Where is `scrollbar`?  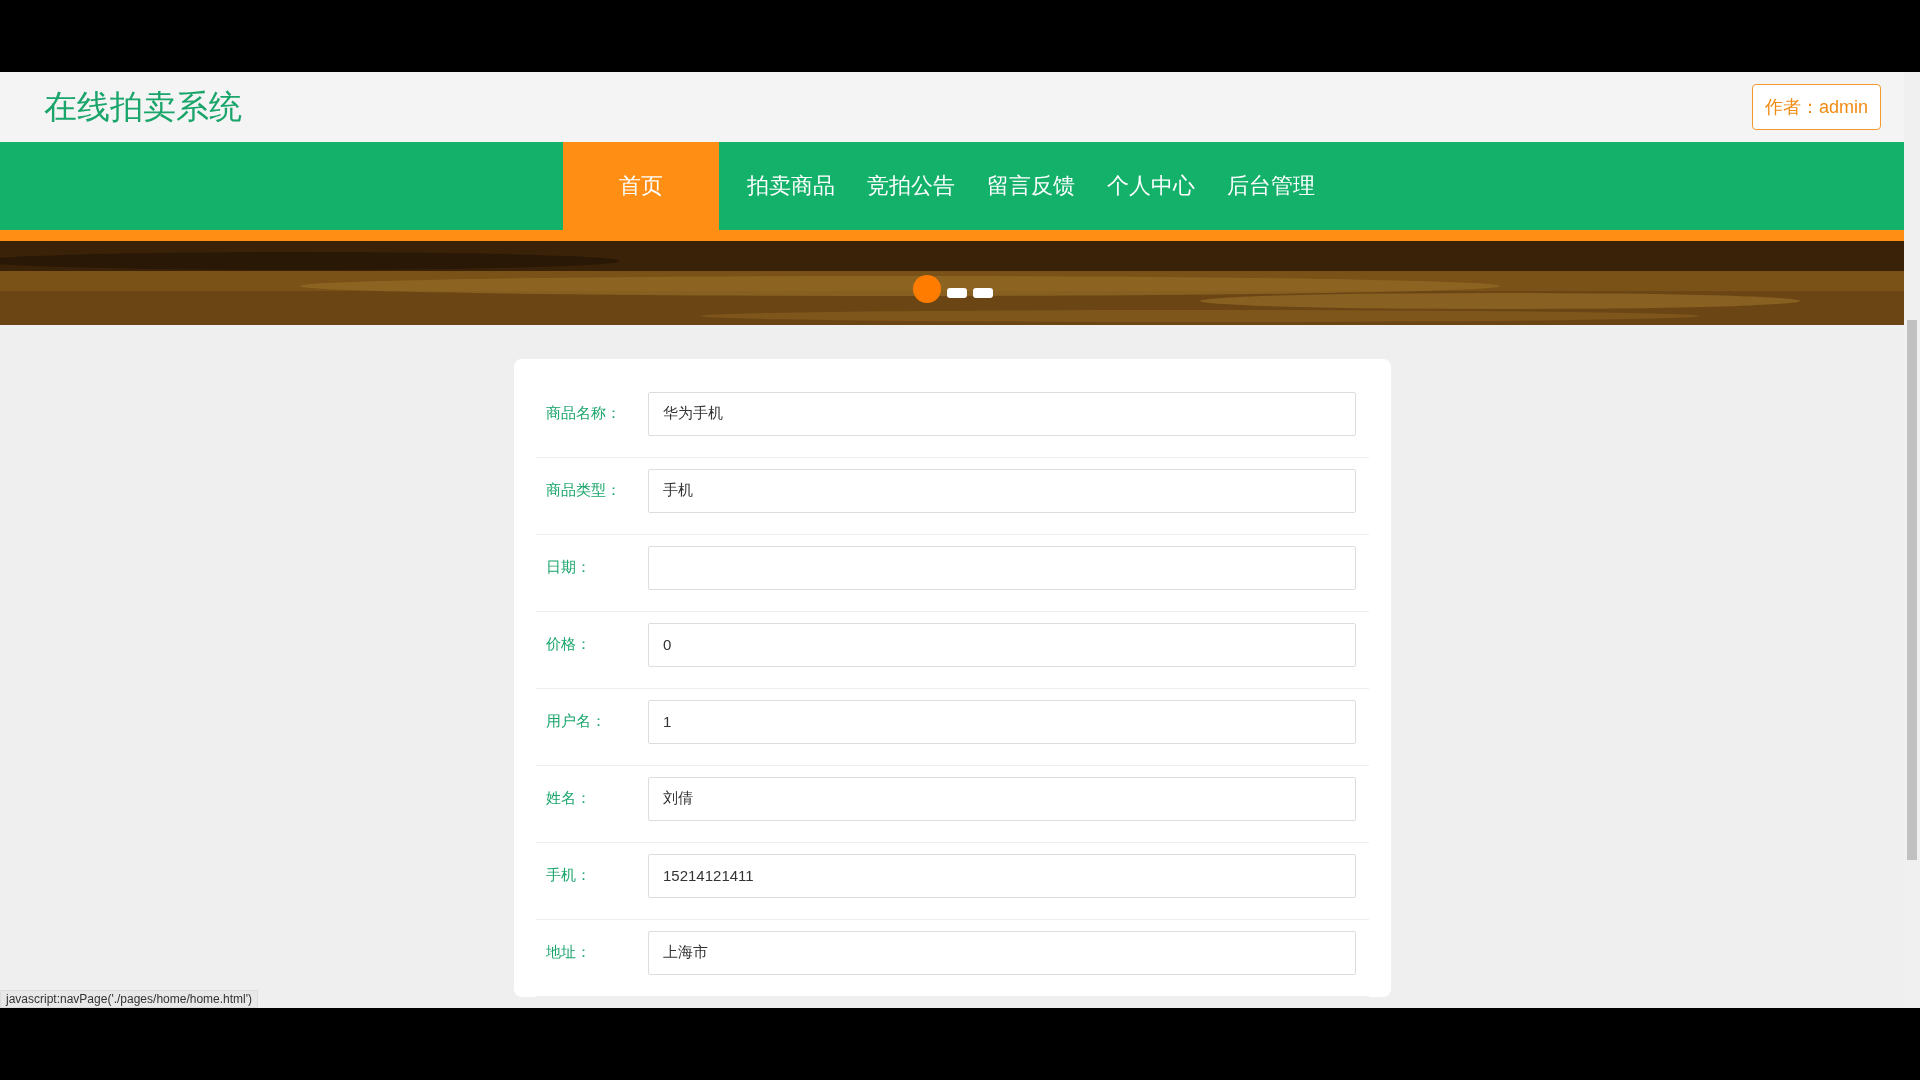 scrollbar is located at coordinates (1912, 540).